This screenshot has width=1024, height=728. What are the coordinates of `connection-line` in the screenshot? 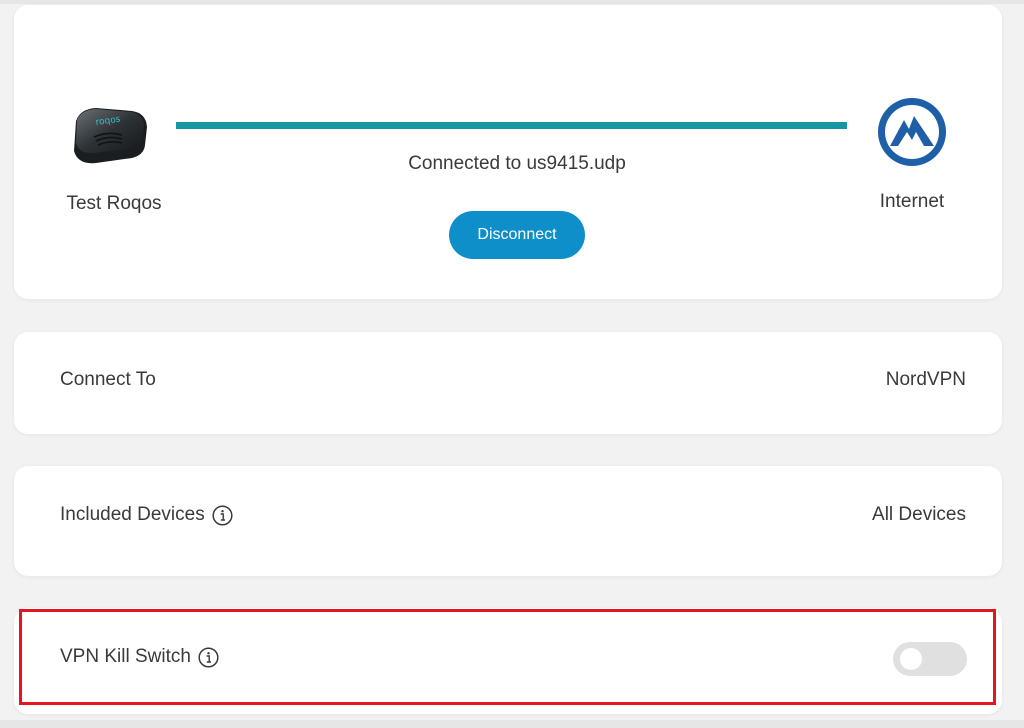 It's located at (511, 125).